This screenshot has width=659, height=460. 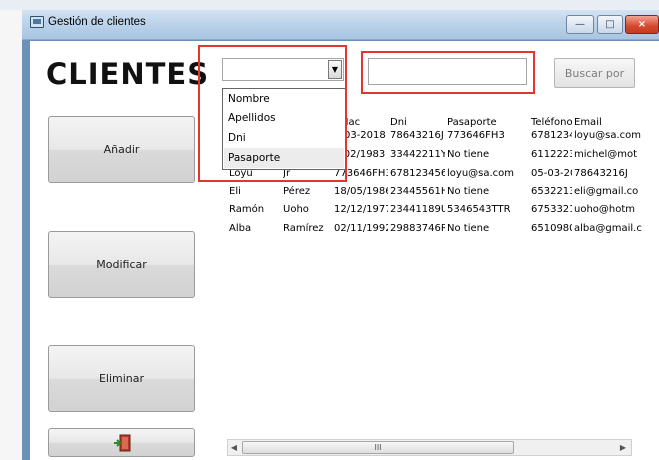 What do you see at coordinates (642, 24) in the screenshot?
I see `close-button: ×` at bounding box center [642, 24].